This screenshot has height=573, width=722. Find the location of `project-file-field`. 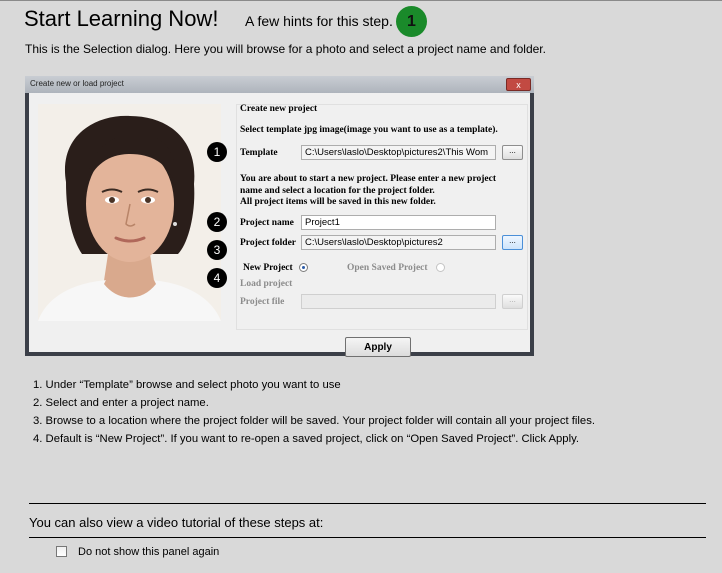

project-file-field is located at coordinates (398, 301).